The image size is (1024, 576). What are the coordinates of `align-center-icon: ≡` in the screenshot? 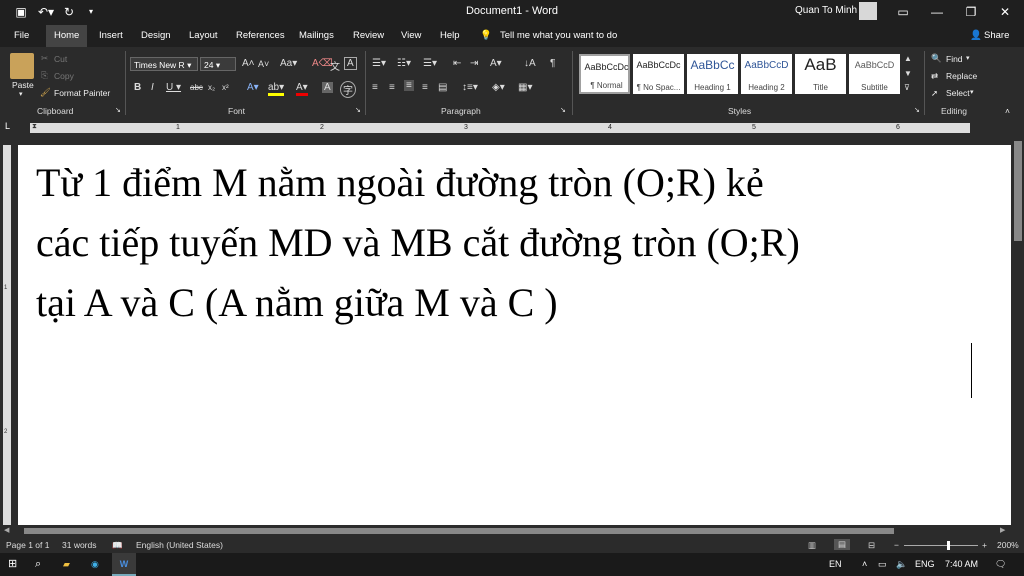 It's located at (392, 87).